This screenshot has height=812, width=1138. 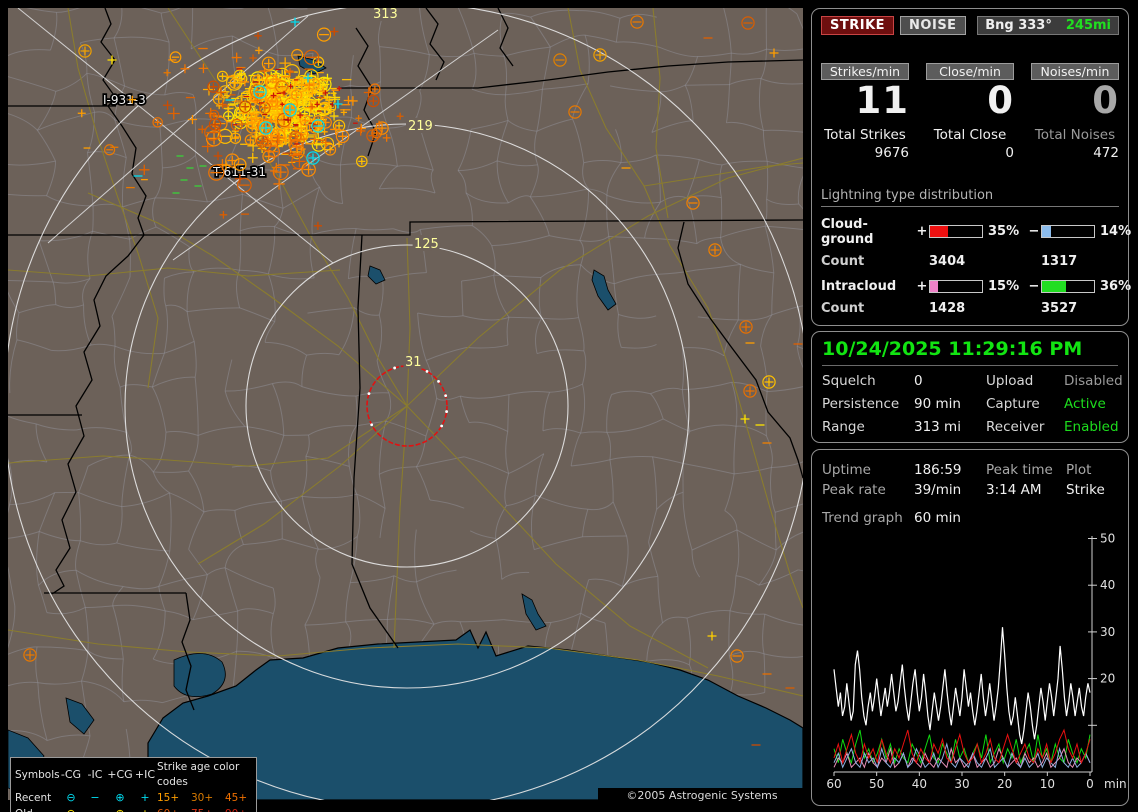 What do you see at coordinates (861, 404) in the screenshot?
I see `status-label: Persistence` at bounding box center [861, 404].